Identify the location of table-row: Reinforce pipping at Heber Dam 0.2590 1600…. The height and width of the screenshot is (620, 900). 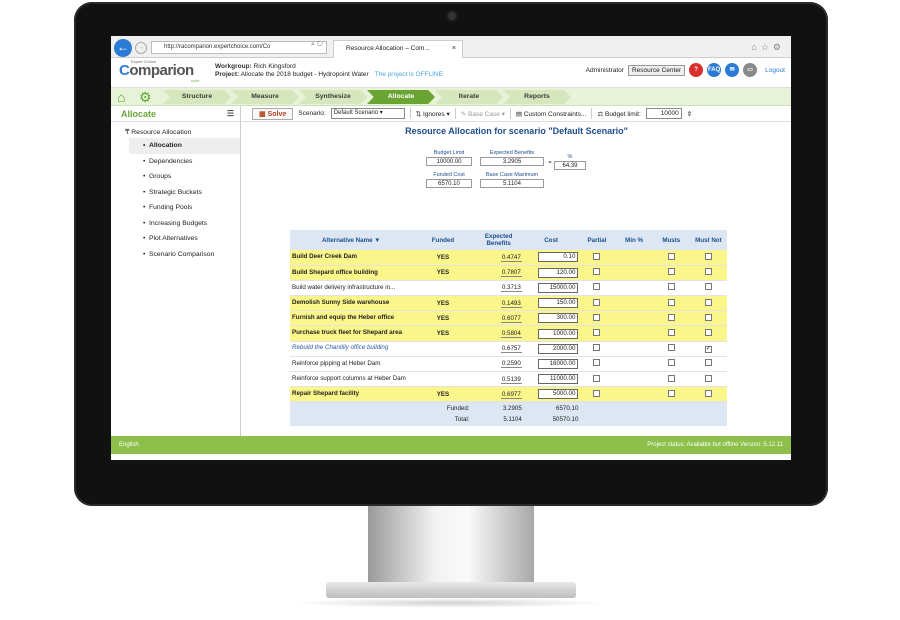
(508, 364).